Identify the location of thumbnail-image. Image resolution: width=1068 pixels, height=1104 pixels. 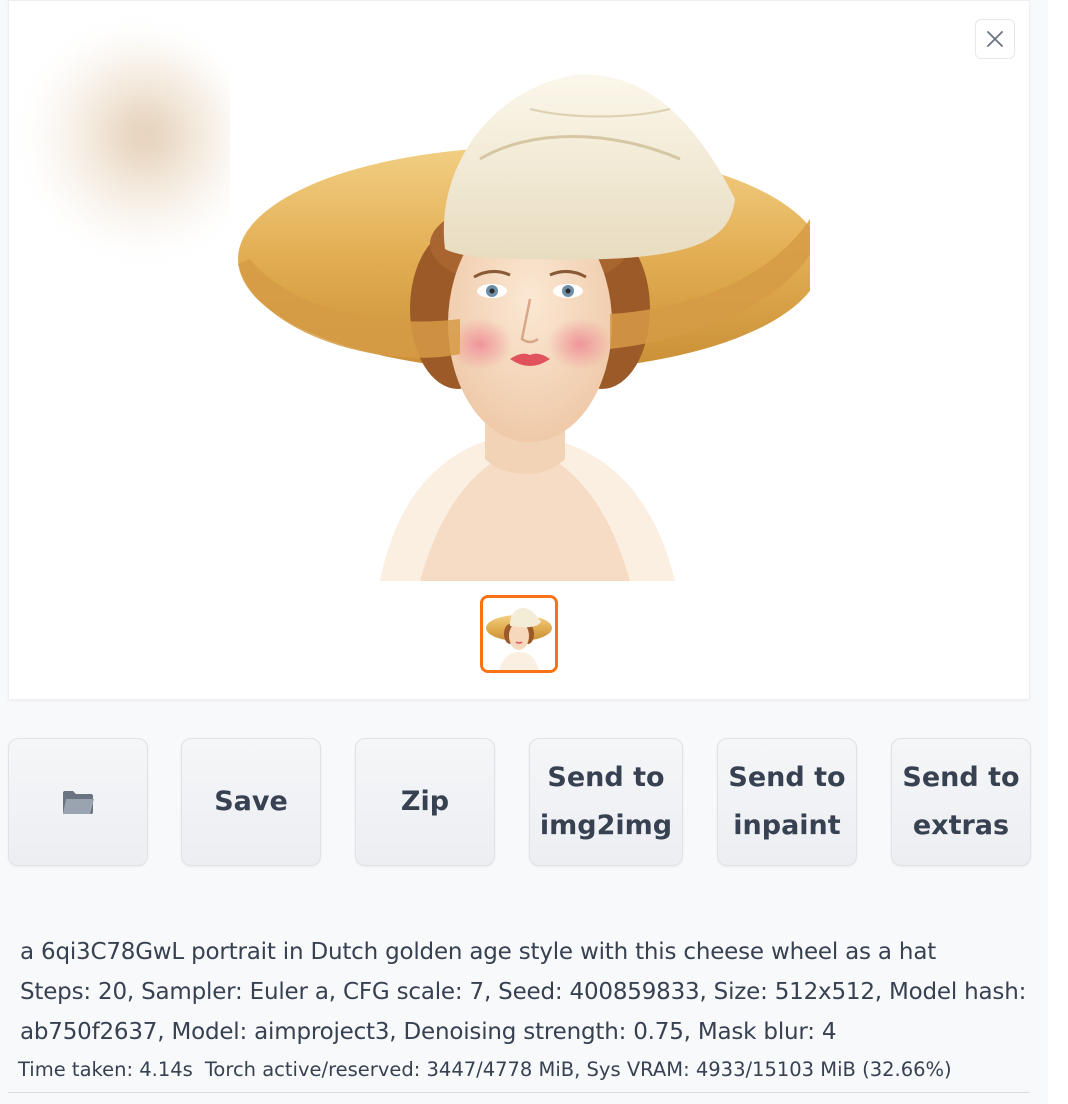
(519, 634).